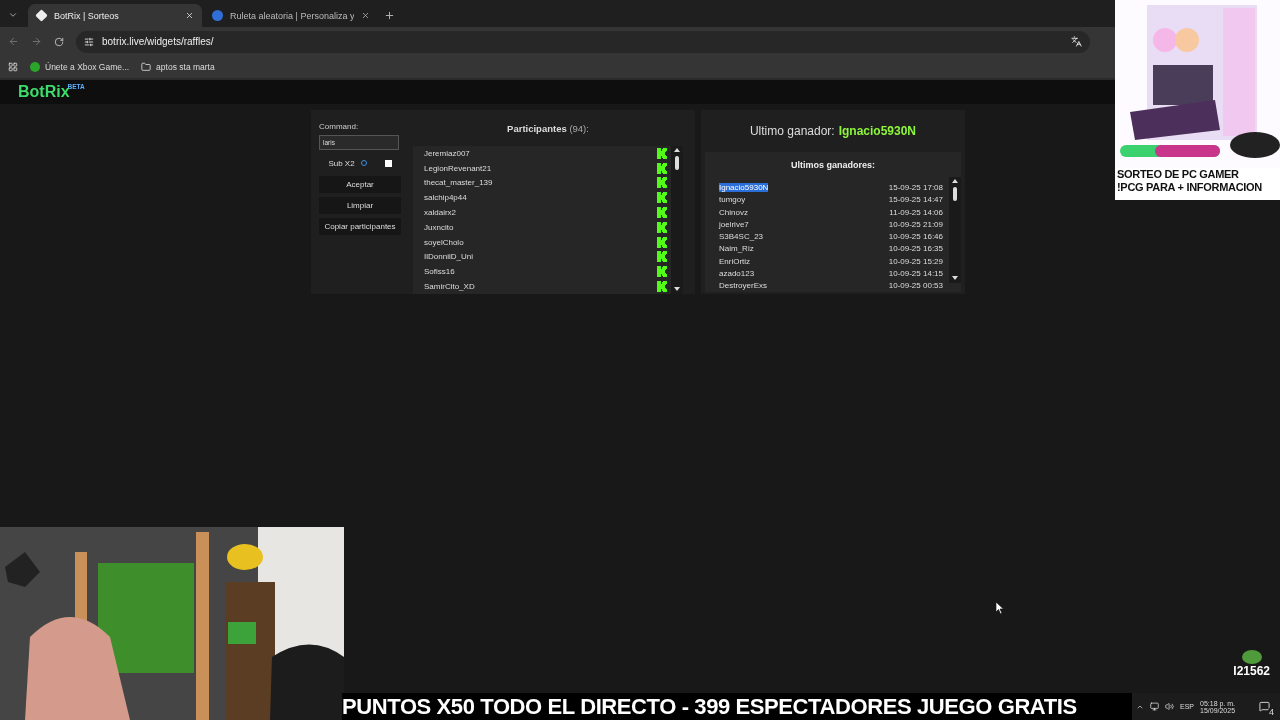 This screenshot has width=1280, height=720. What do you see at coordinates (341, 163) in the screenshot?
I see `sub-label: Sub X2` at bounding box center [341, 163].